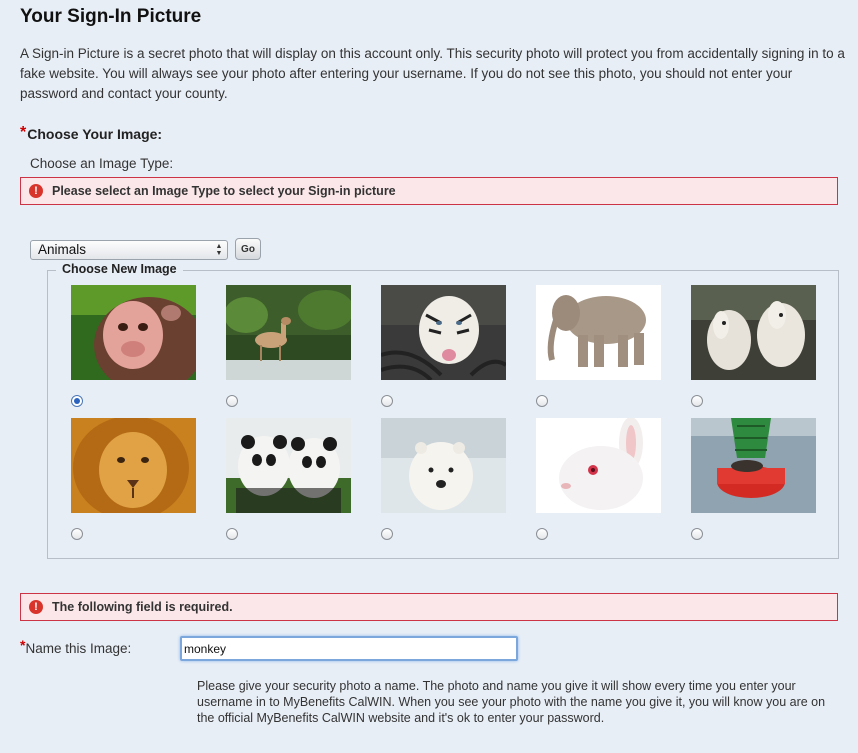  I want to click on image-option-white-rabbit, so click(599, 479).